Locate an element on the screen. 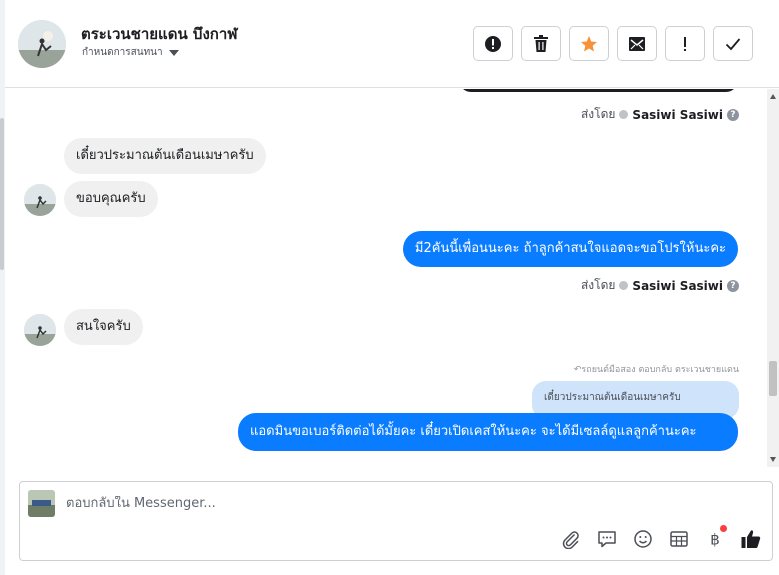 The width and height of the screenshot is (779, 575). follow-up-button is located at coordinates (685, 43).